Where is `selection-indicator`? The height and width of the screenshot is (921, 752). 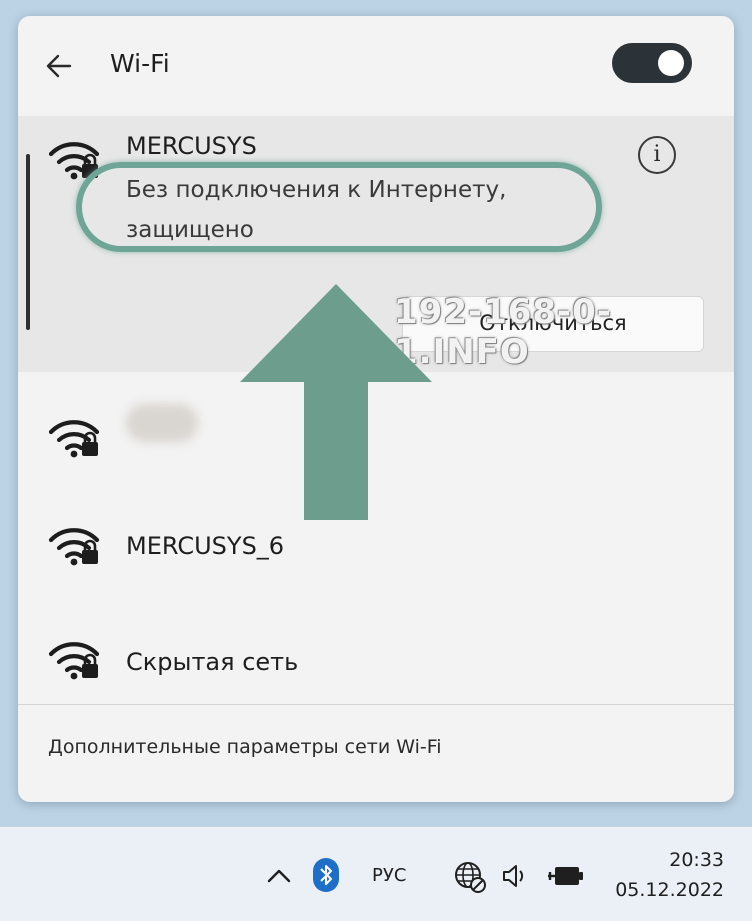 selection-indicator is located at coordinates (28, 242).